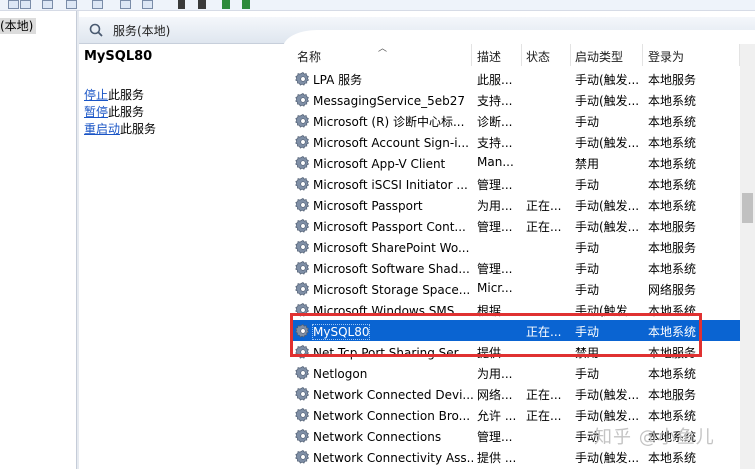 The height and width of the screenshot is (469, 755). Describe the element at coordinates (521, 288) in the screenshot. I see `service-row: Microsoft Storage Space... Micr... 手动 网络服务` at that location.